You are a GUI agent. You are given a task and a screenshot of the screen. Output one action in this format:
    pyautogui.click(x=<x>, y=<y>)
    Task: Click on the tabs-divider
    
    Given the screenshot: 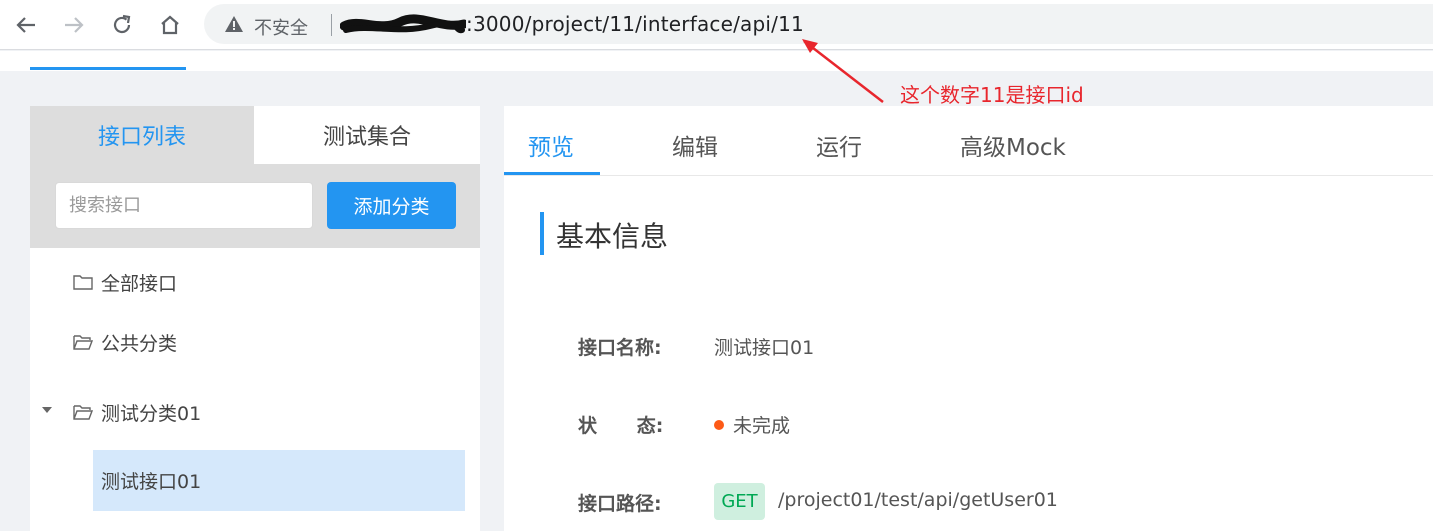 What is the action you would take?
    pyautogui.click(x=968, y=175)
    